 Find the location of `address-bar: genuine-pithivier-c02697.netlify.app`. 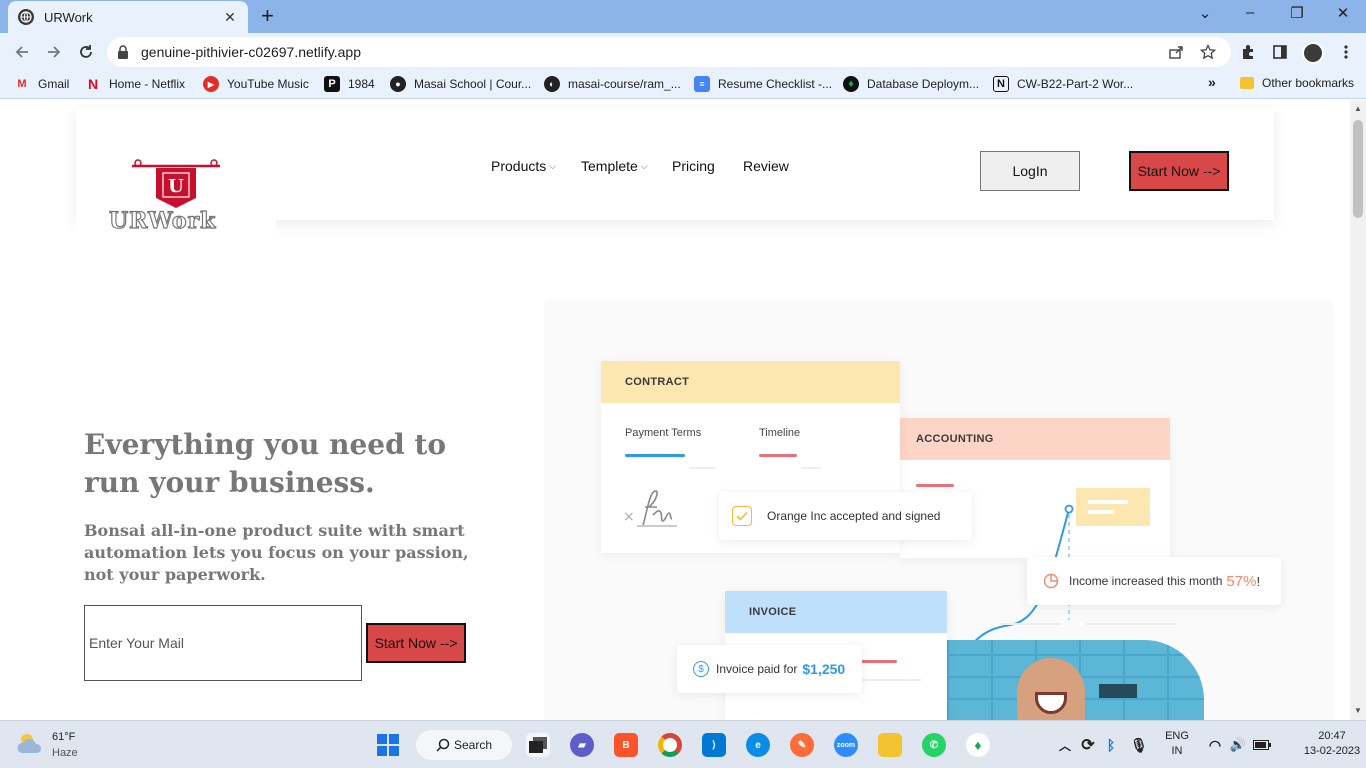

address-bar: genuine-pithivier-c02697.netlify.app is located at coordinates (669, 52).